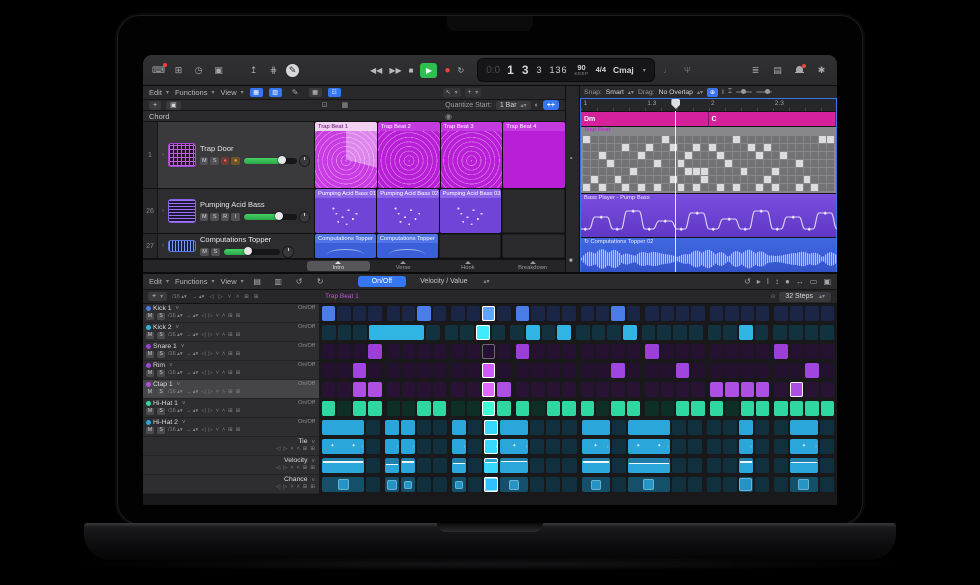 This screenshot has width=980, height=585. What do you see at coordinates (448, 116) in the screenshot?
I see `chord-disclosure-icon: ◉` at bounding box center [448, 116].